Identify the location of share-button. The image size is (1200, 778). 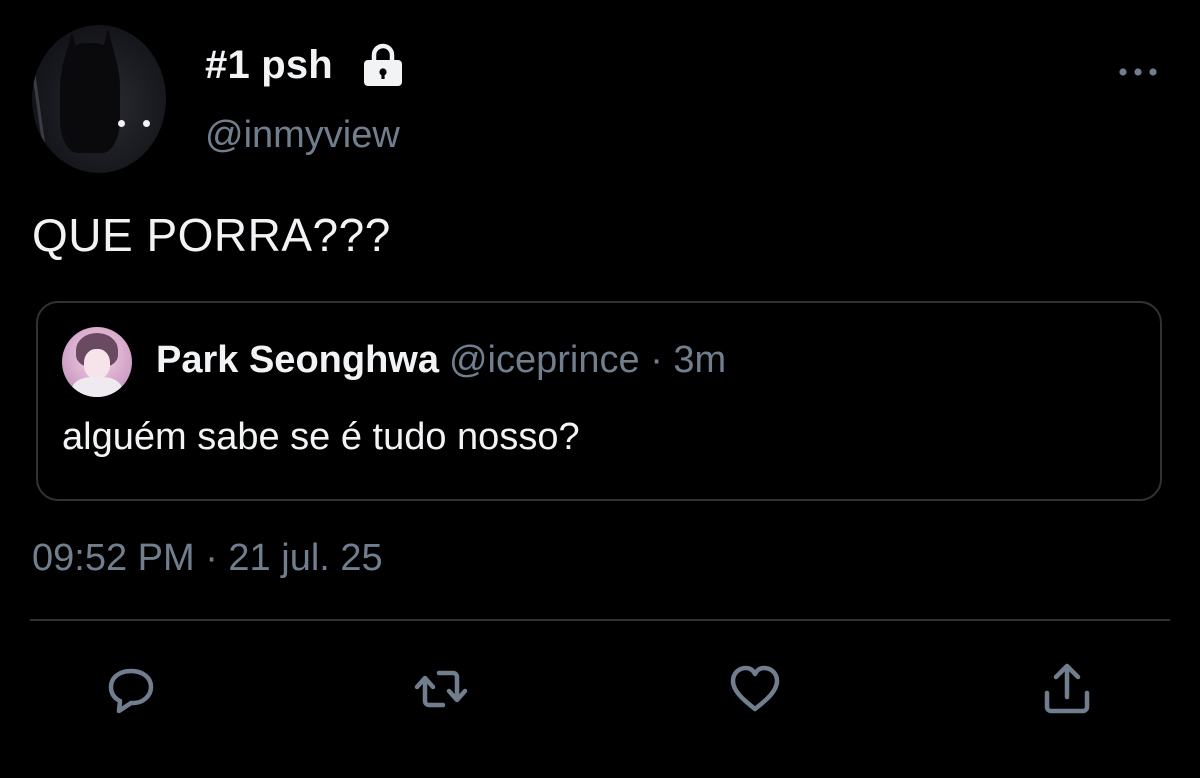
(1067, 689).